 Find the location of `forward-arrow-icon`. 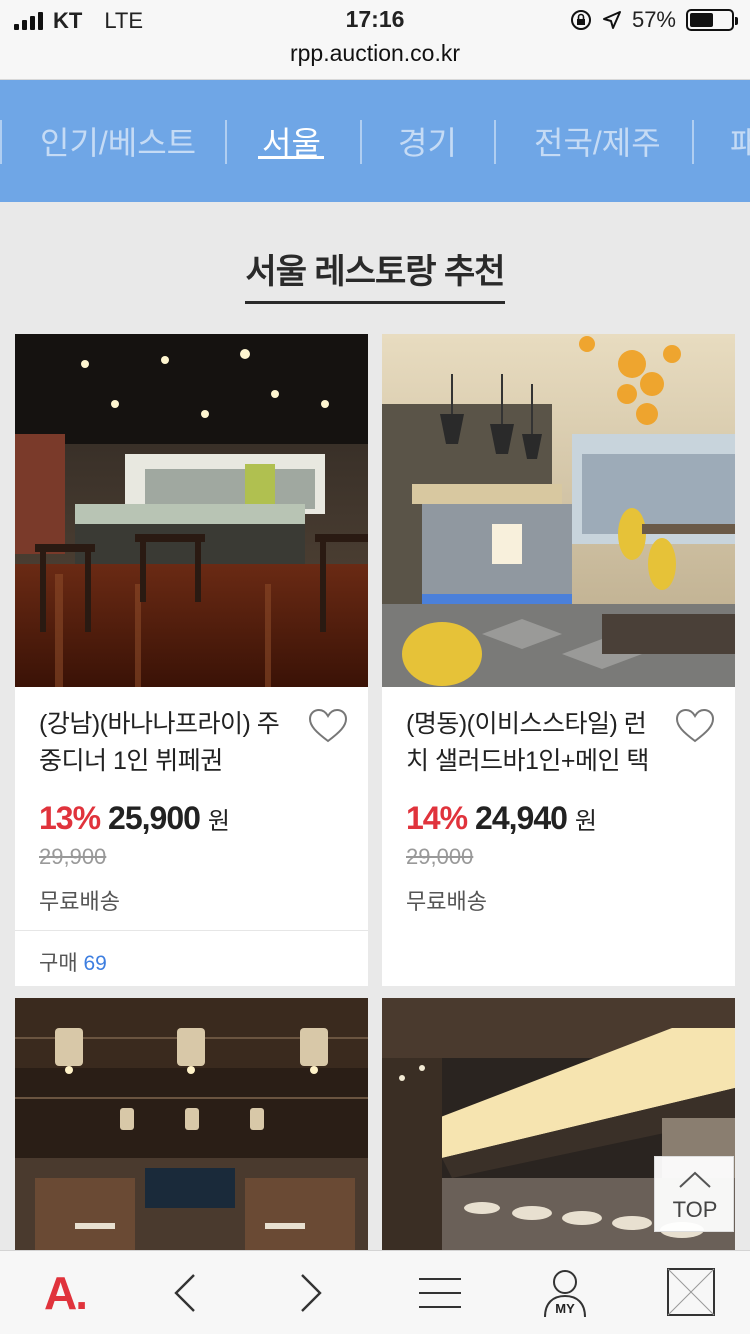

forward-arrow-icon is located at coordinates (311, 1293).